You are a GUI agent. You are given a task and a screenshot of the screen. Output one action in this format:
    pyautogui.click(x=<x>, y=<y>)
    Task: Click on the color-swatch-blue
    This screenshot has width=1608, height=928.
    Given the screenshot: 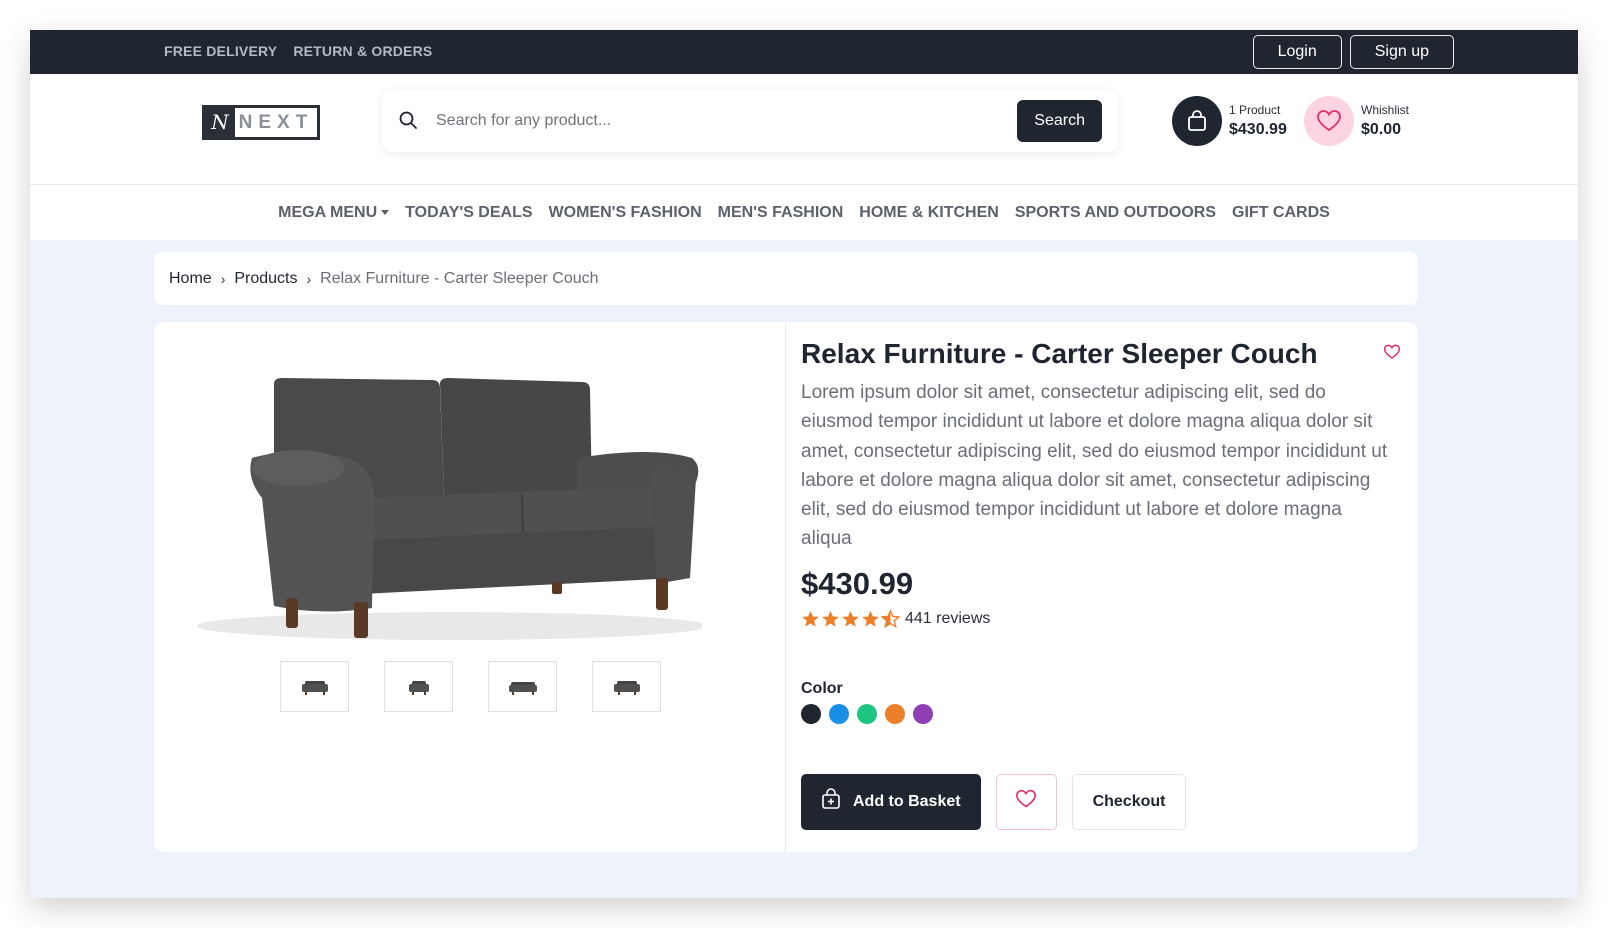 What is the action you would take?
    pyautogui.click(x=839, y=713)
    